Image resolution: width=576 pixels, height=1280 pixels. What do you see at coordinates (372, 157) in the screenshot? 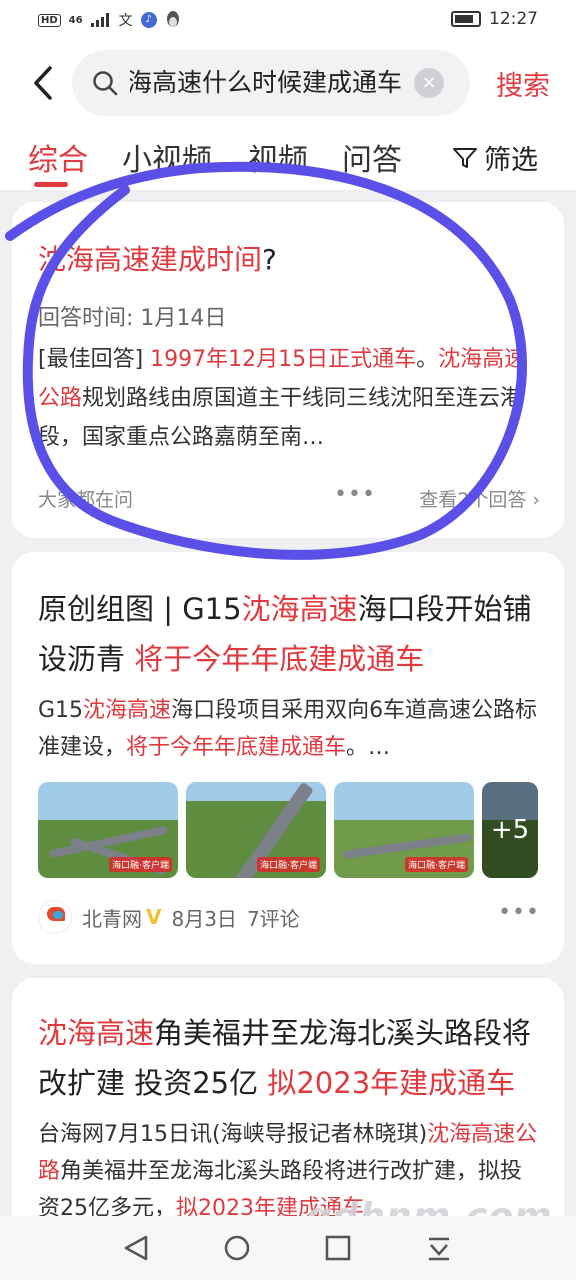
I see `tab-qa: 问答` at bounding box center [372, 157].